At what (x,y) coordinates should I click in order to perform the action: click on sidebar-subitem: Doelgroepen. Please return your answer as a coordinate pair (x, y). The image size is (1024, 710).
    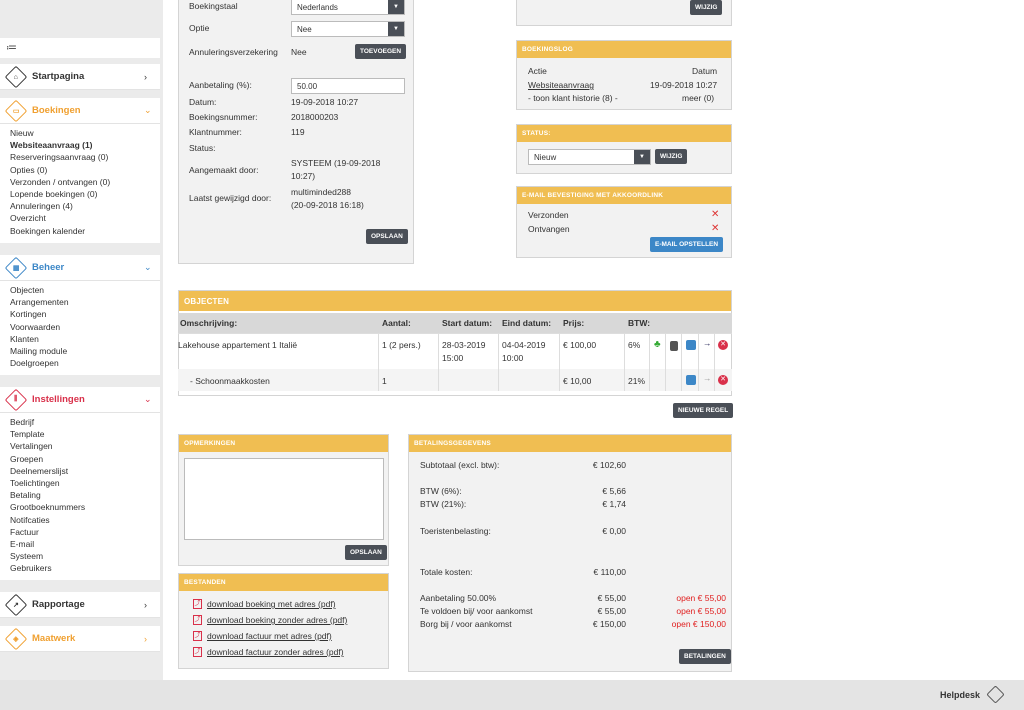
    Looking at the image, I should click on (80, 363).